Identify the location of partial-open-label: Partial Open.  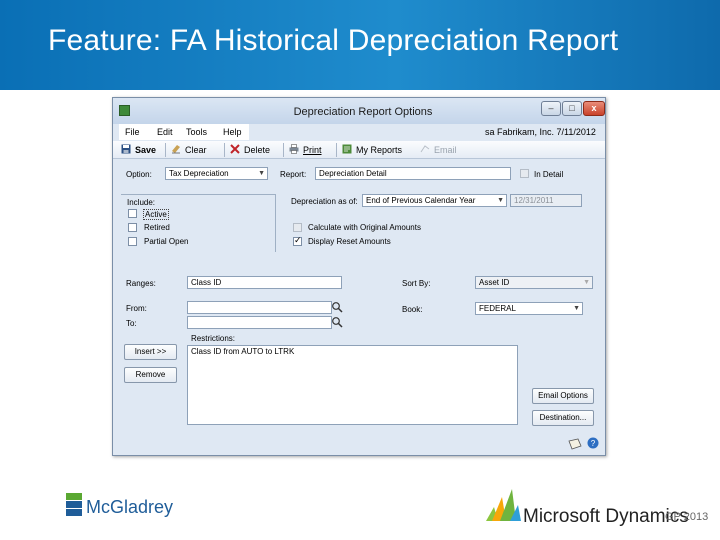
(166, 241).